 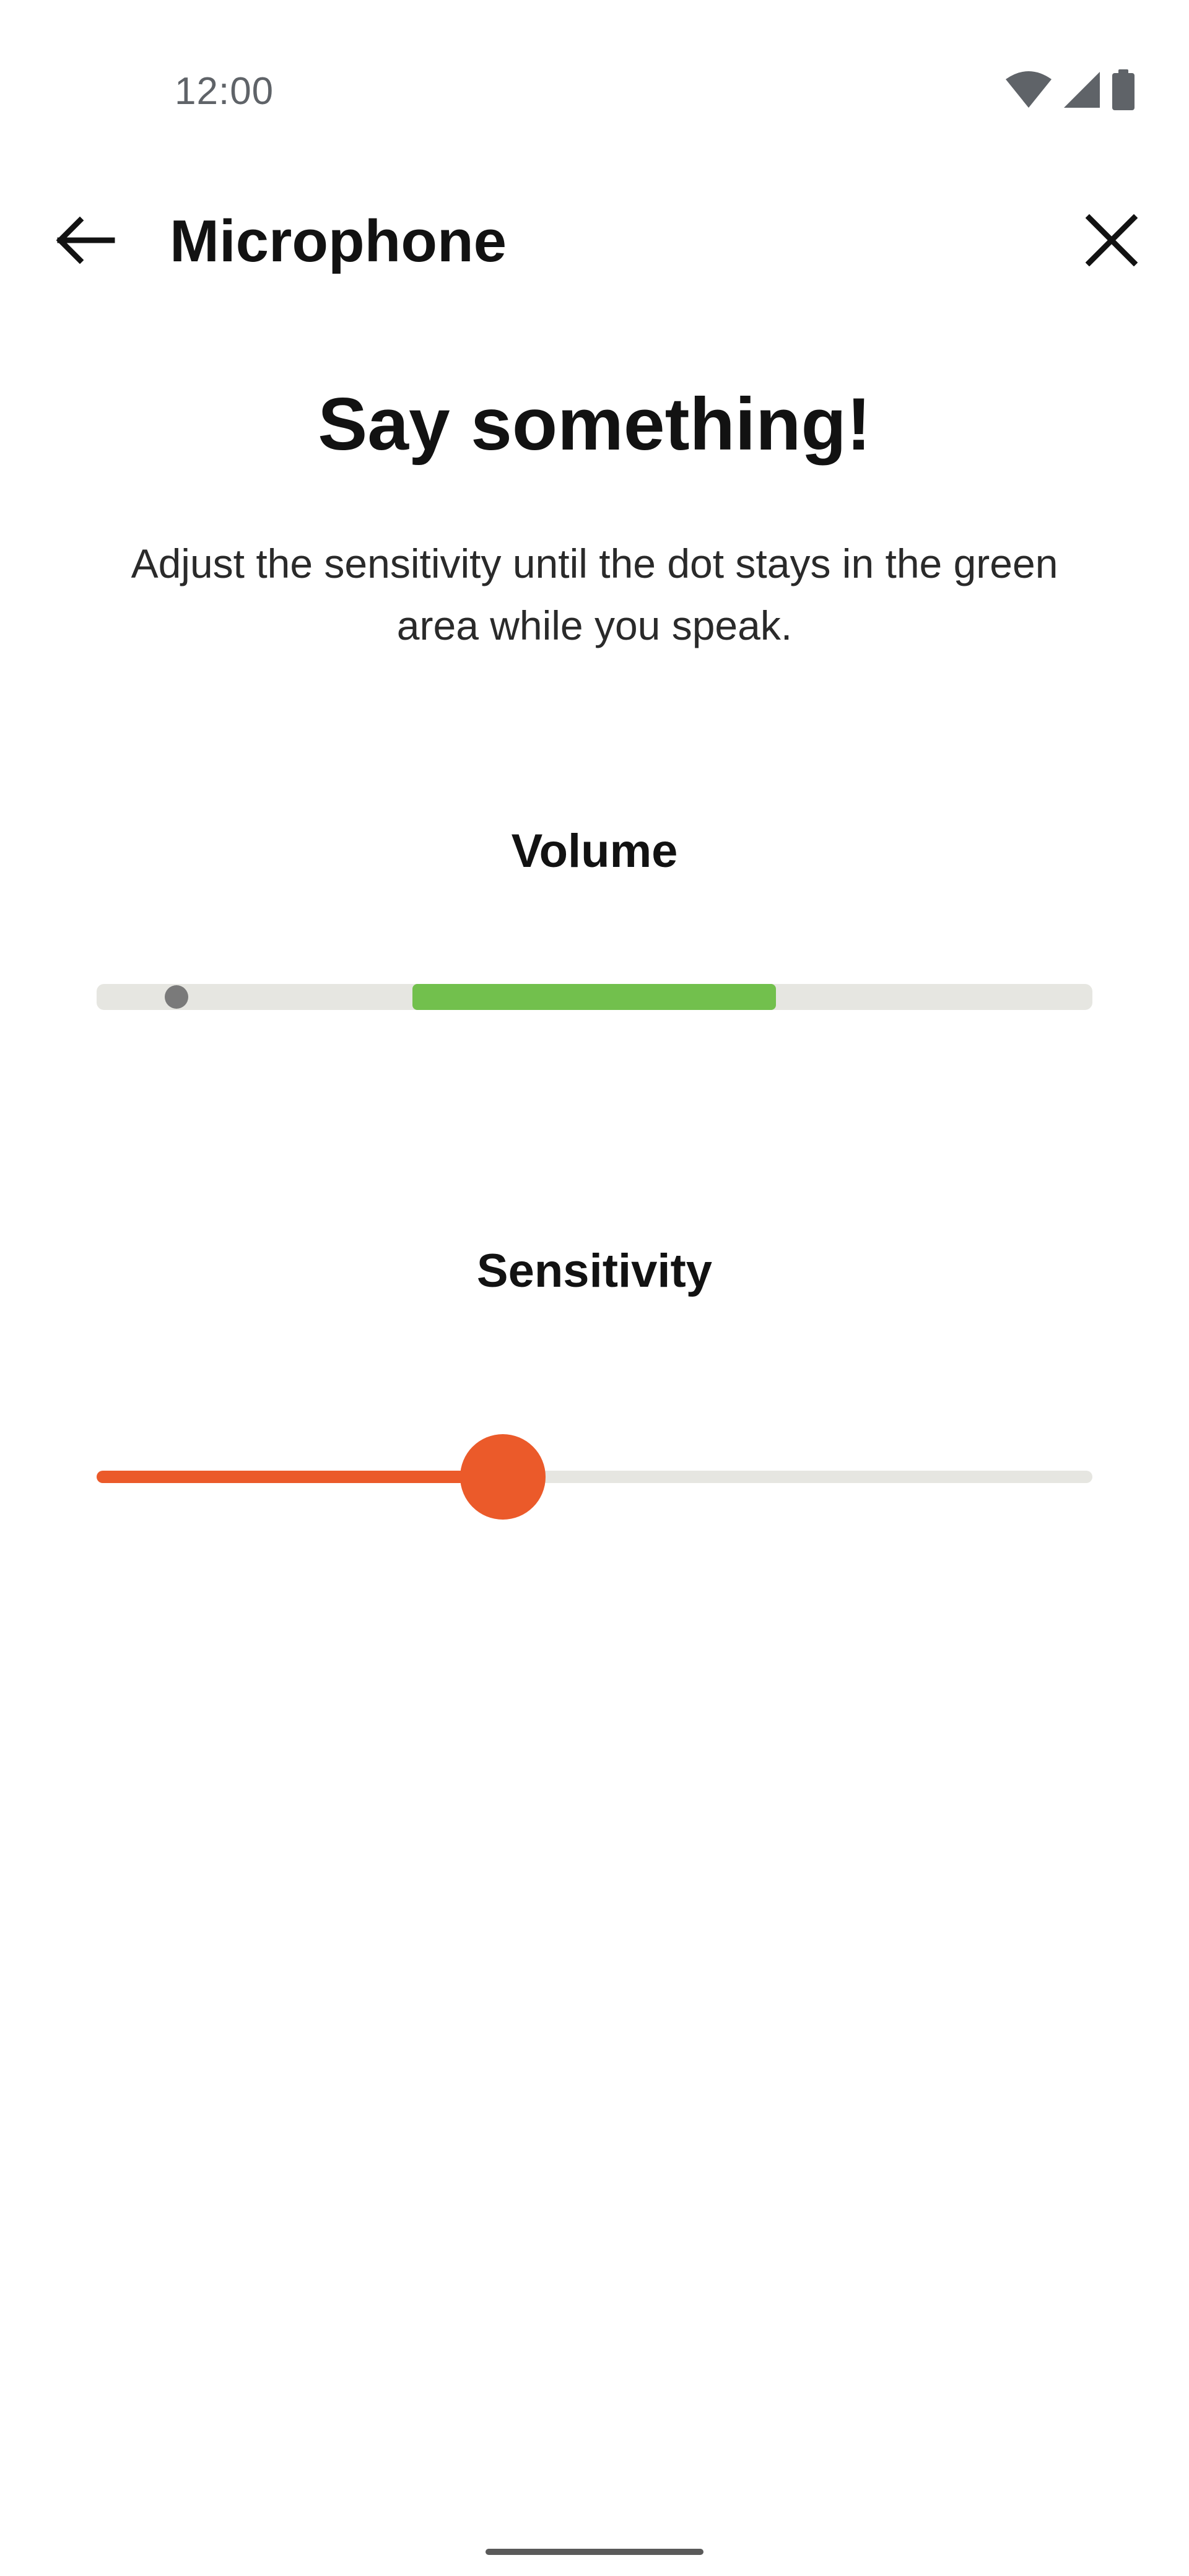 I want to click on sensitivity-slider-fill, so click(x=300, y=1477).